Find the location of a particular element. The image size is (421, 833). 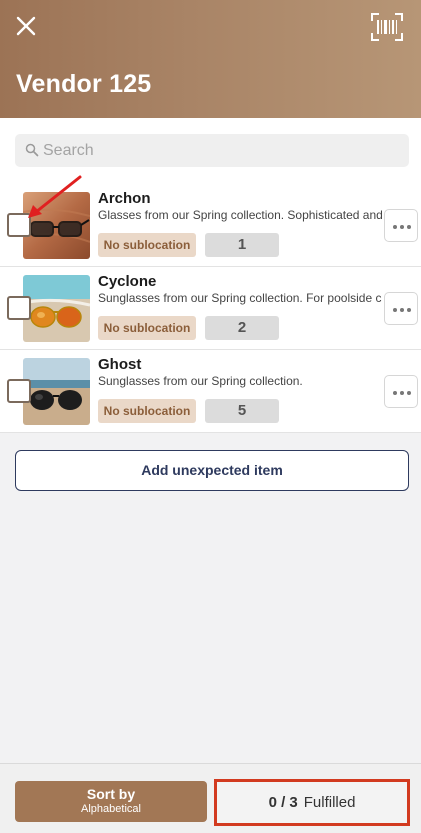

sort-title: Sort by is located at coordinates (111, 794).